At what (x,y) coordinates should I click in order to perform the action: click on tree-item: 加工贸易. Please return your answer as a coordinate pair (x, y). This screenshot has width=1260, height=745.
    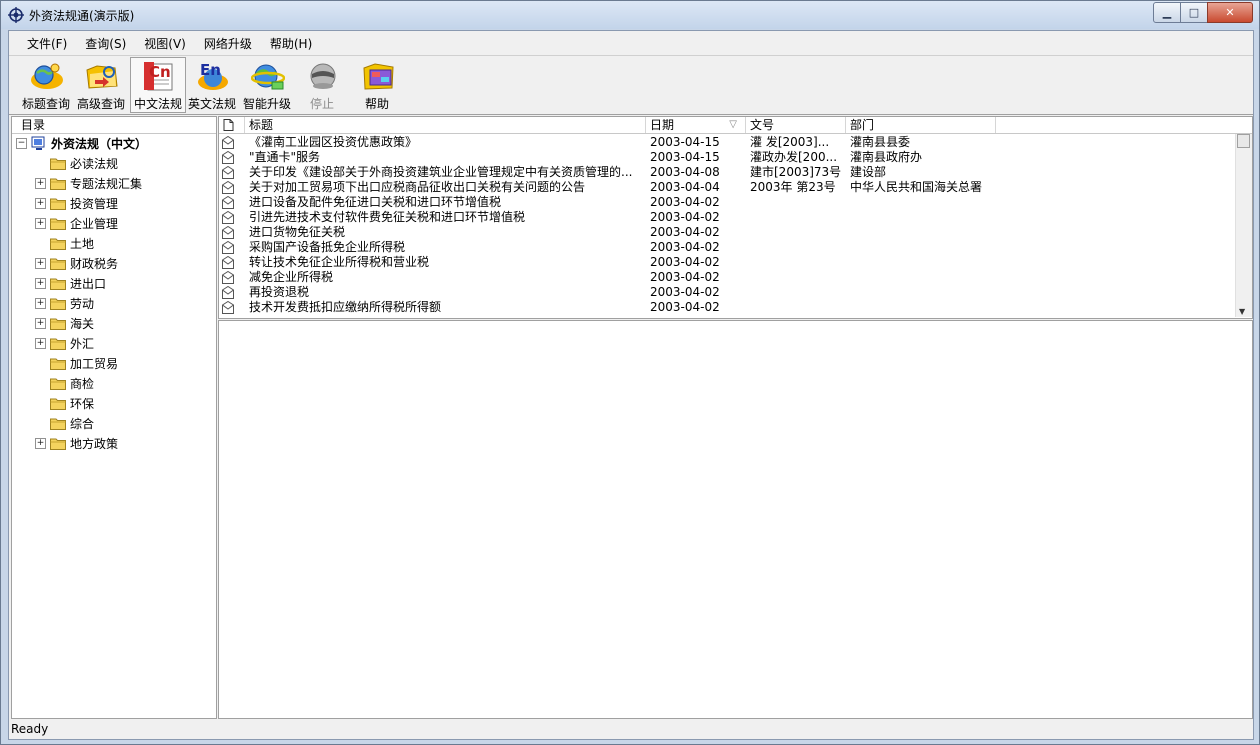
    Looking at the image, I should click on (76, 363).